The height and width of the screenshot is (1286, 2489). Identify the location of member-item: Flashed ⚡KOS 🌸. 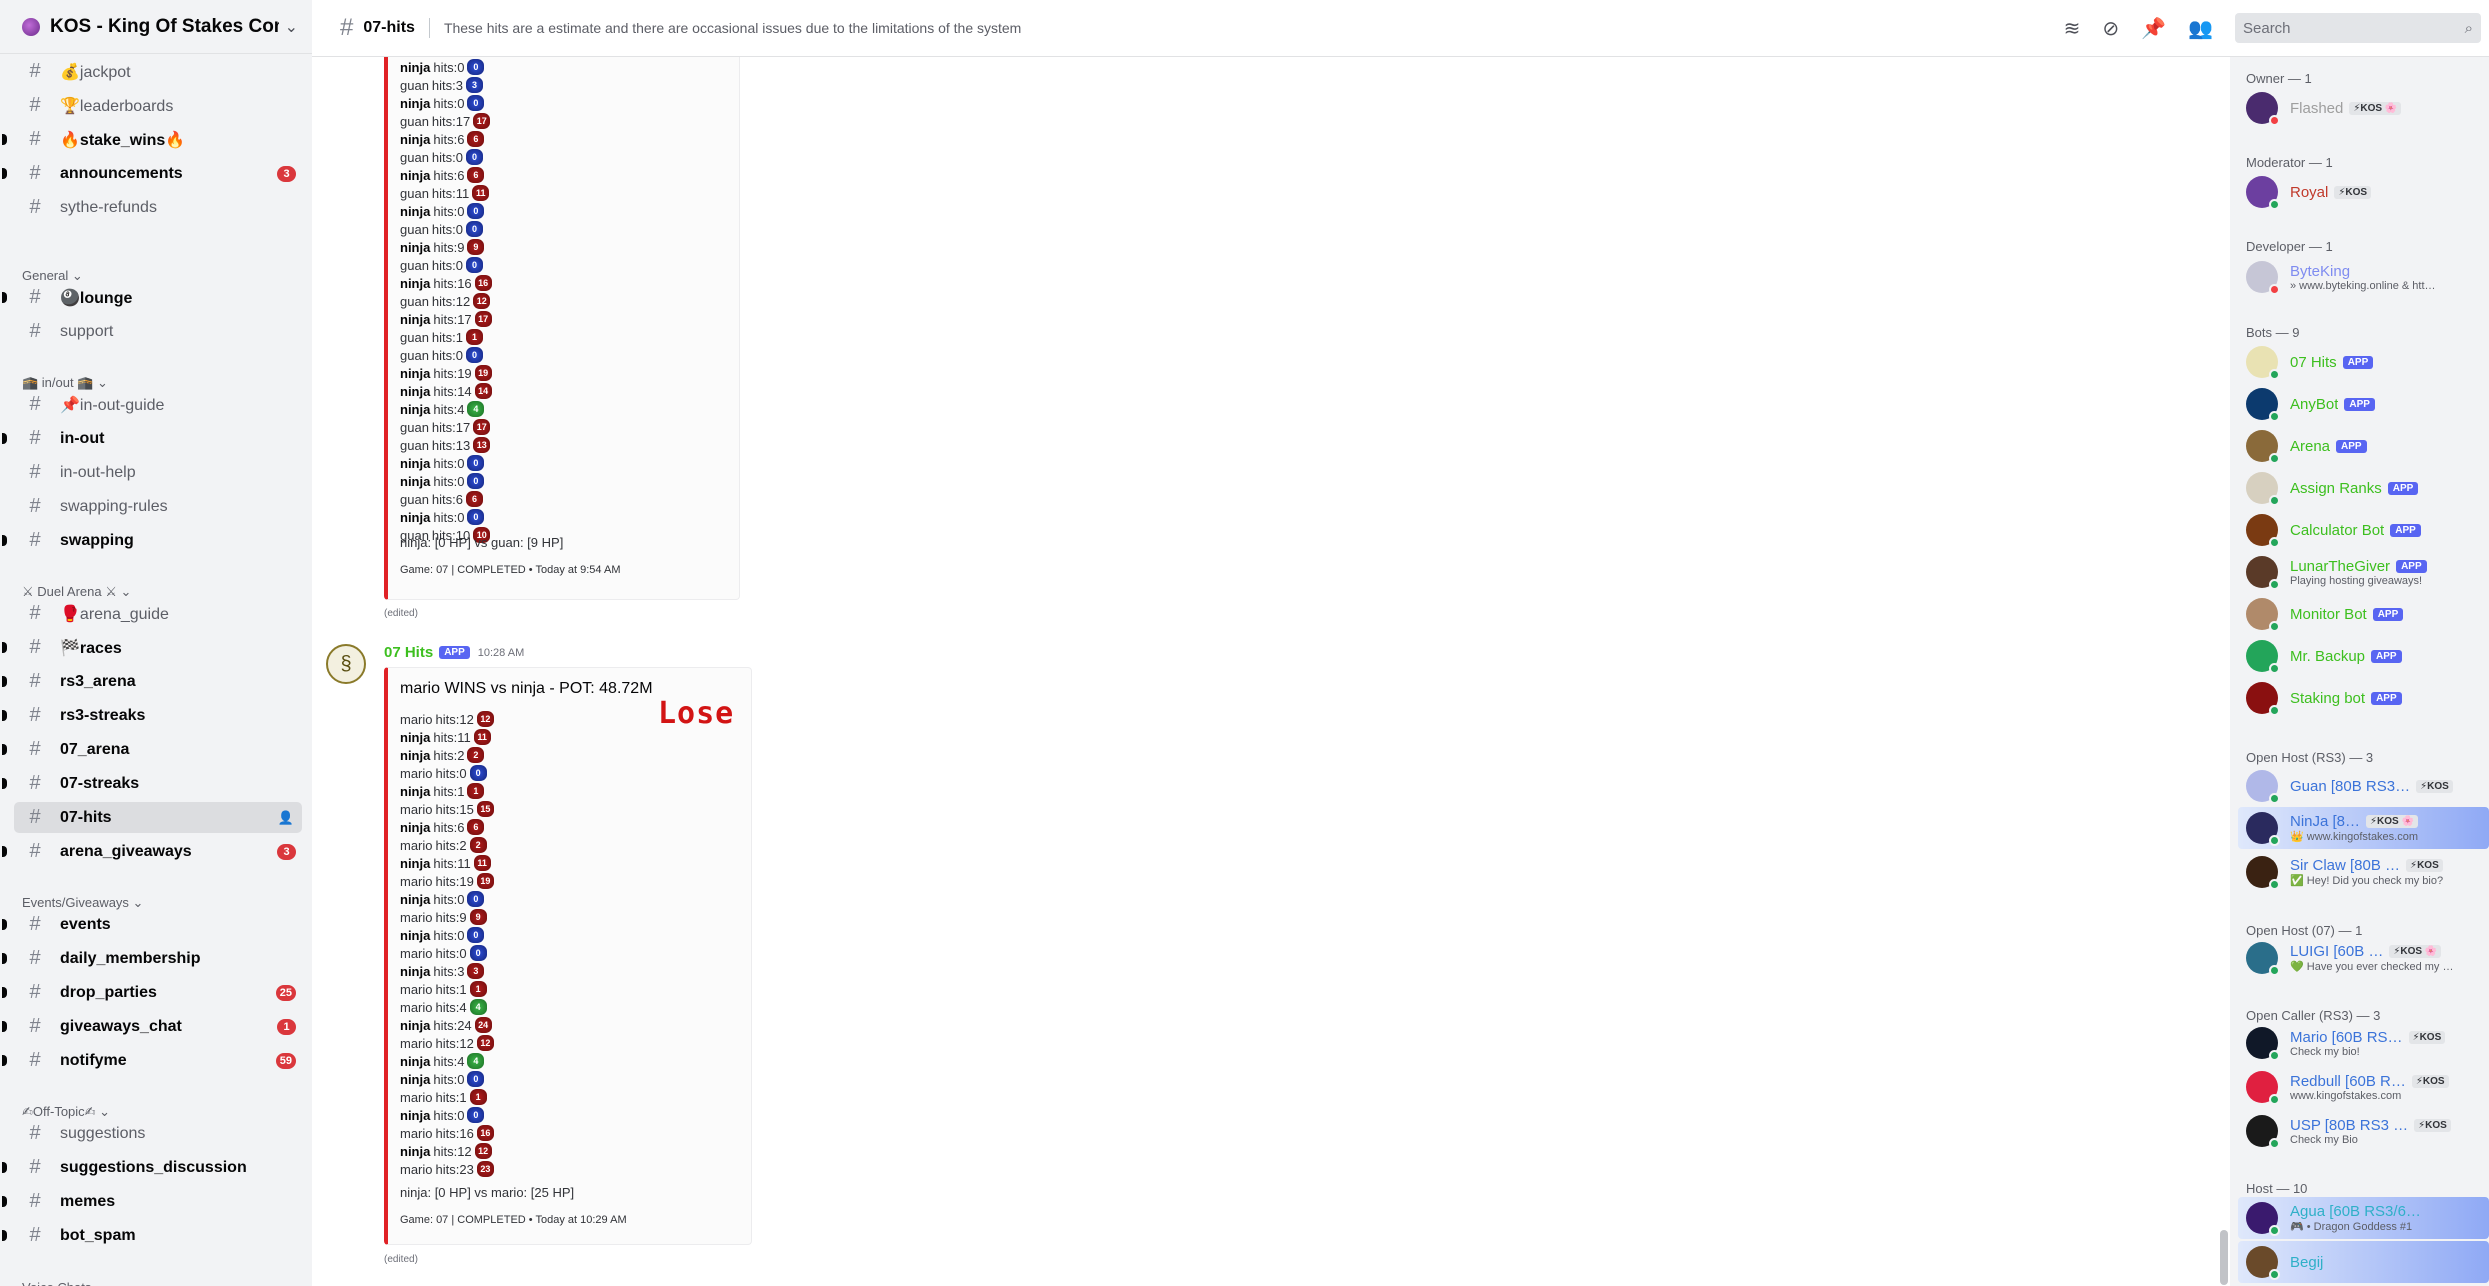
(2363, 108).